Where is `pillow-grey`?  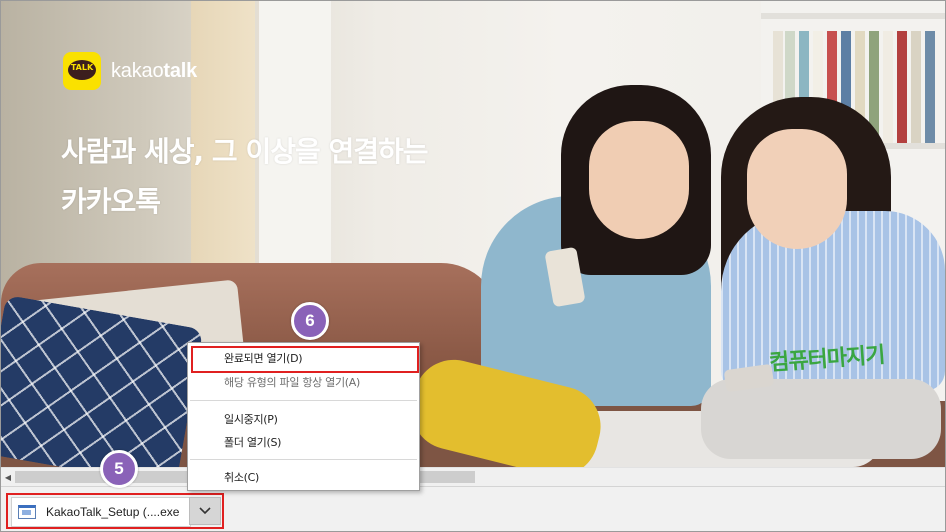
pillow-grey is located at coordinates (821, 419).